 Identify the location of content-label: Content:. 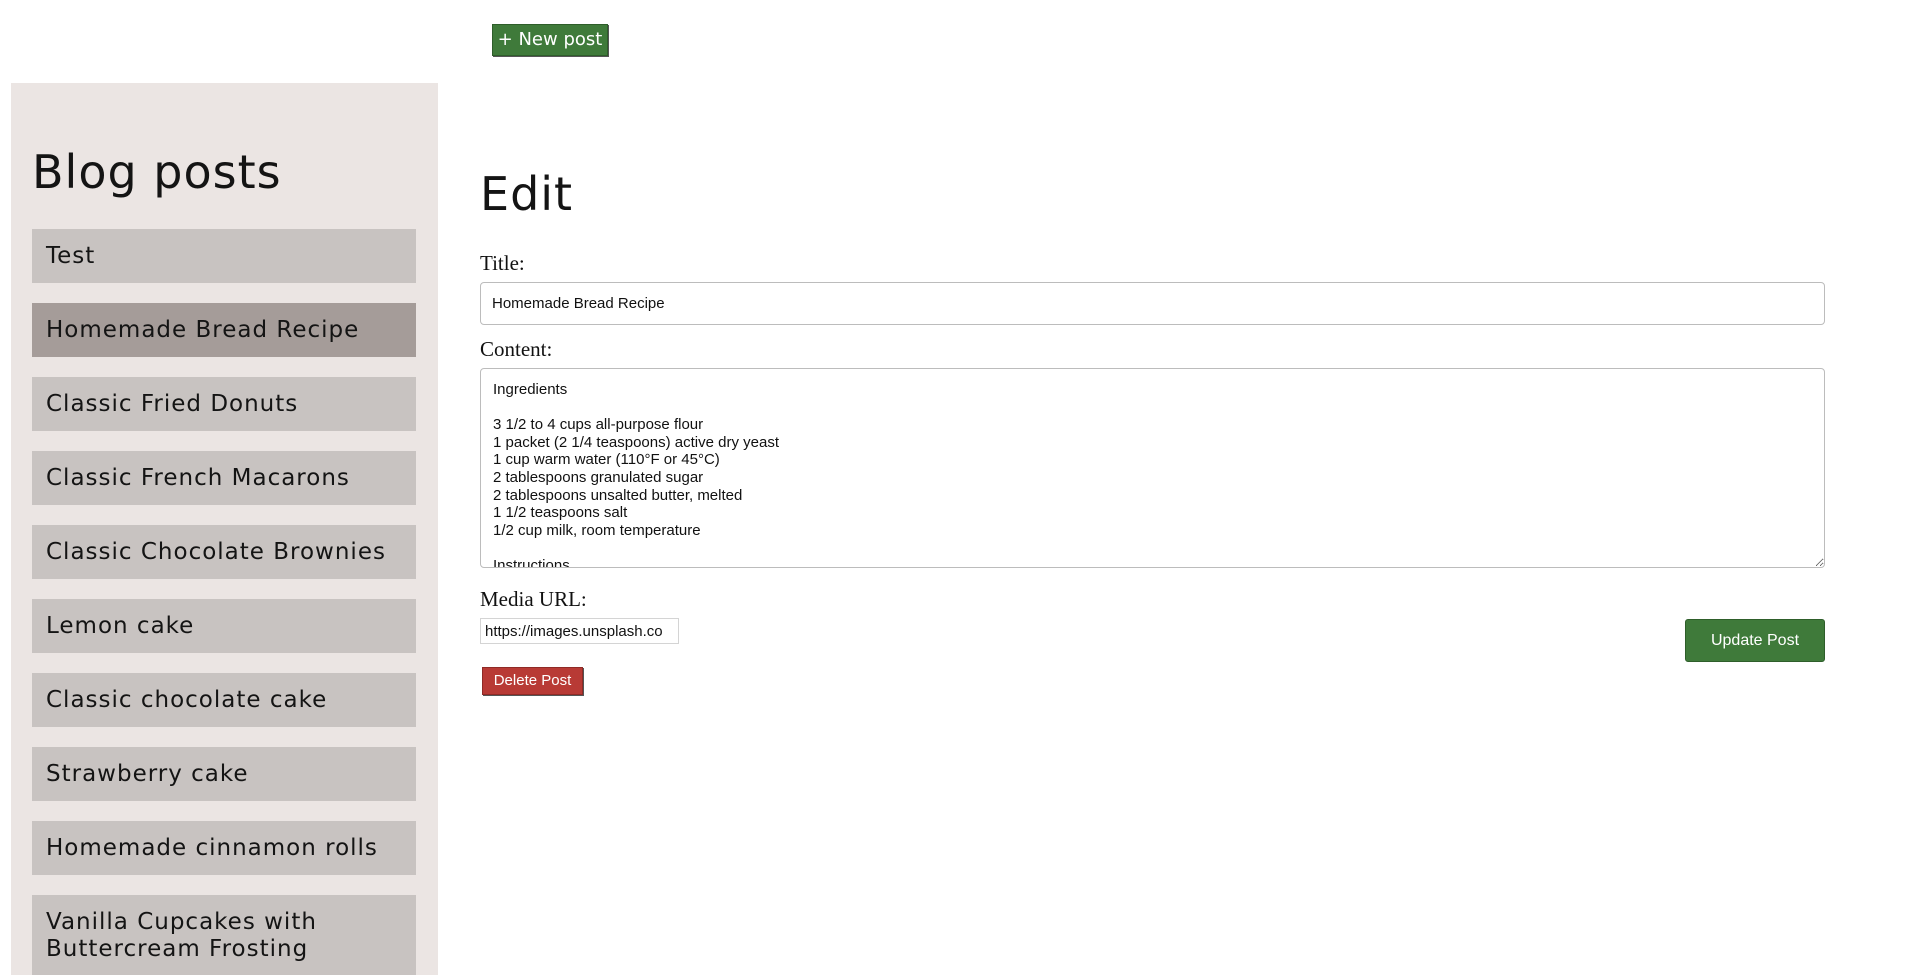
(516, 349).